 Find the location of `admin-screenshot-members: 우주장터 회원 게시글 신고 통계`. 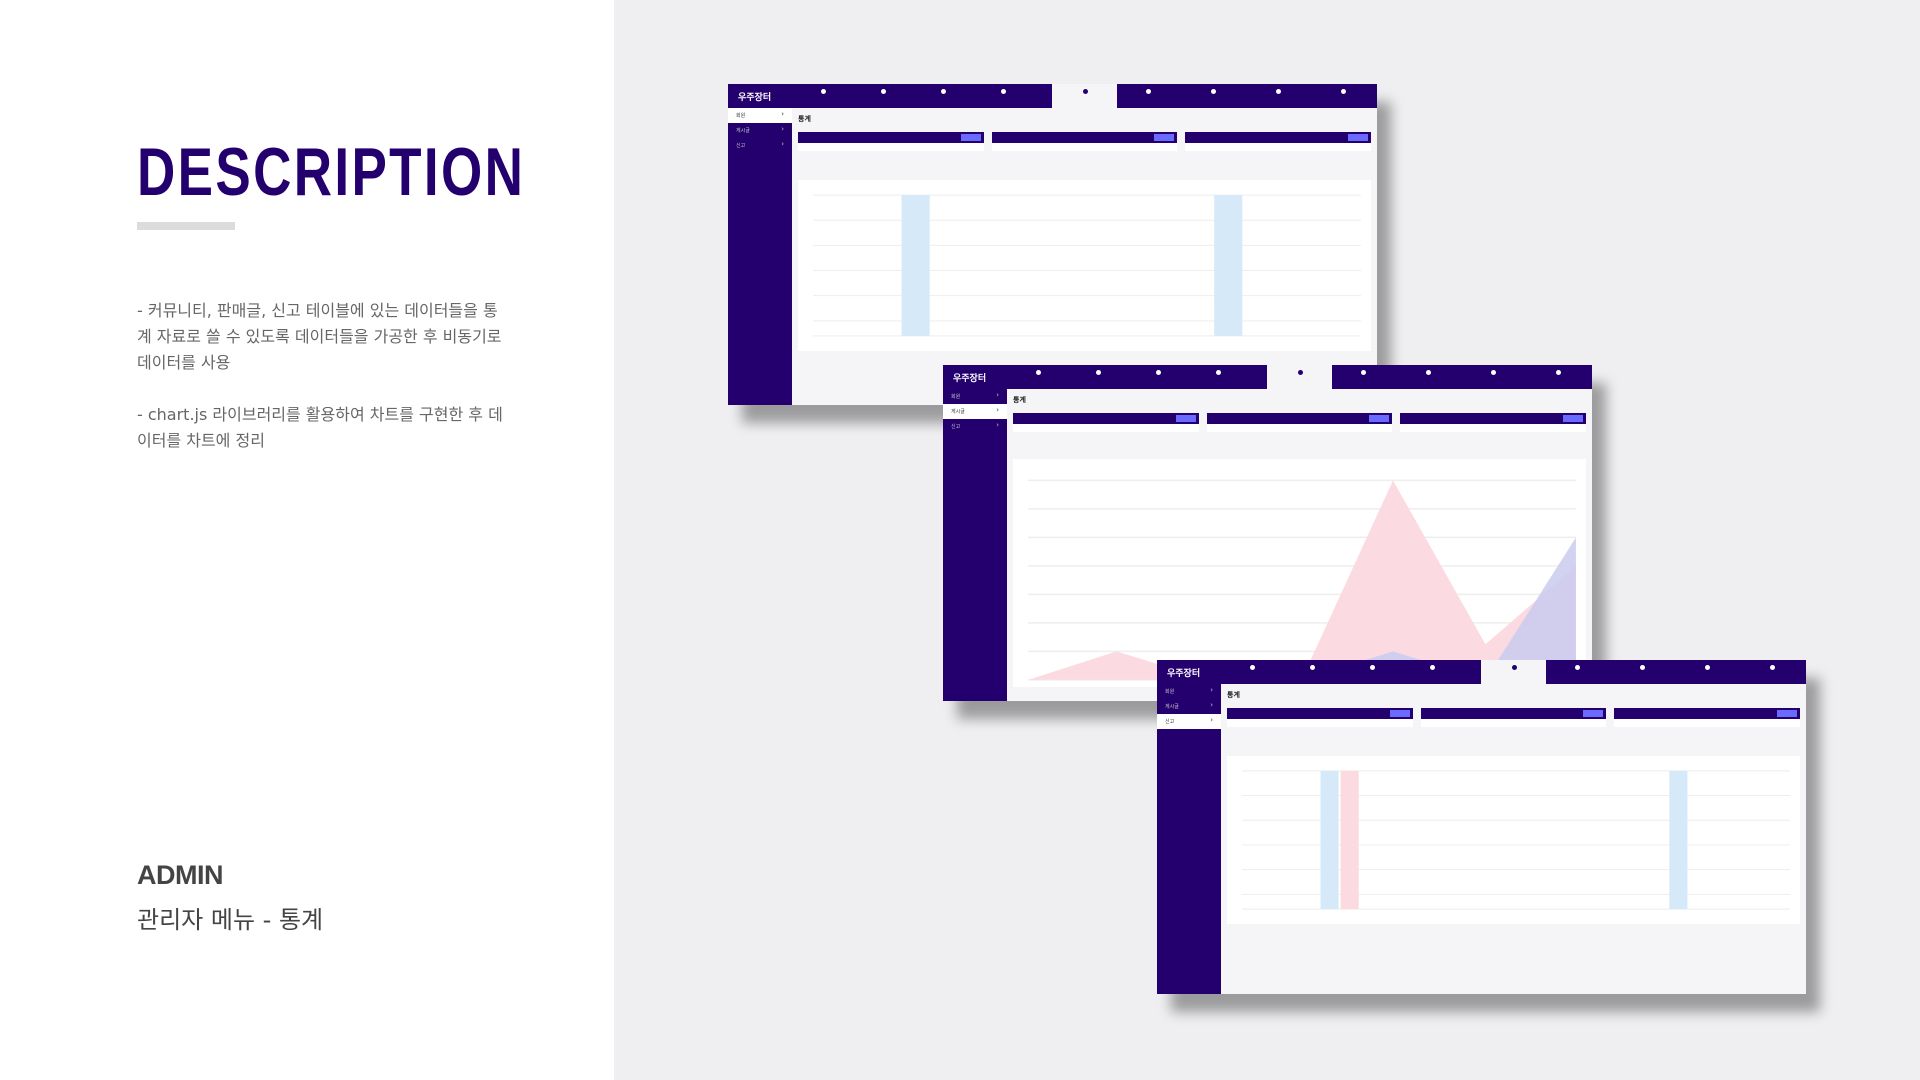

admin-screenshot-members: 우주장터 회원 게시글 신고 통계 is located at coordinates (1052, 244).